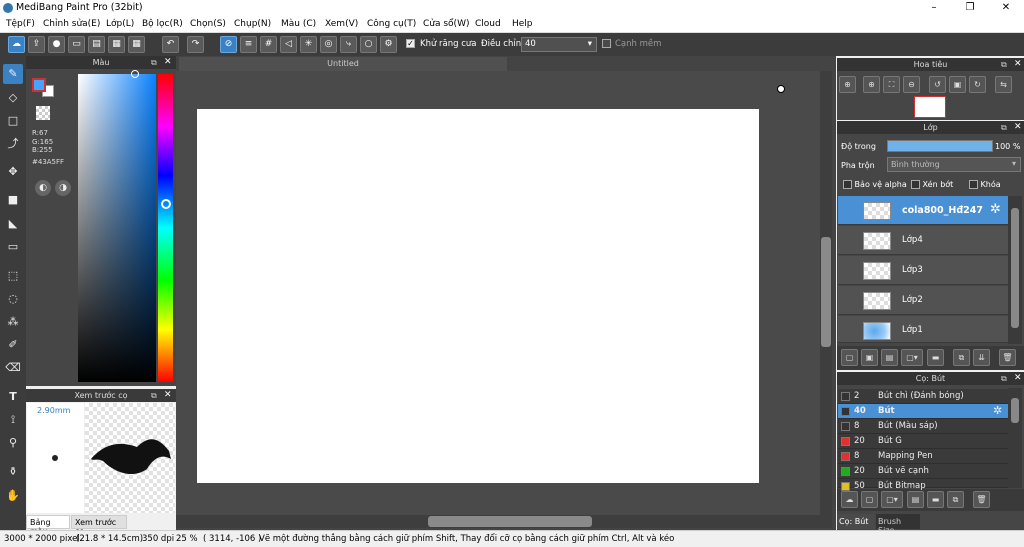 This screenshot has width=1024, height=547. What do you see at coordinates (875, 184) in the screenshot?
I see `protect-alpha-option: Bảo vệ alpha` at bounding box center [875, 184].